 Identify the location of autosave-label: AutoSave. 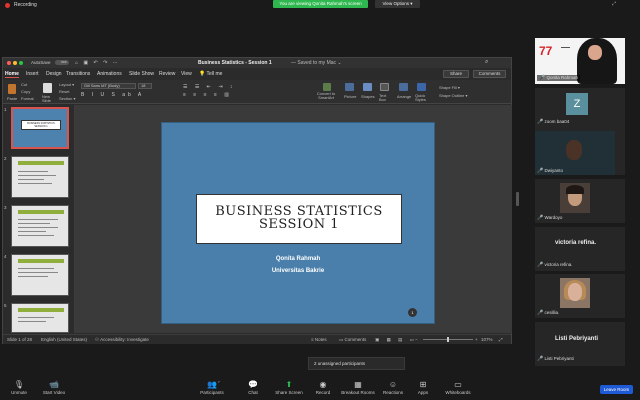
(41, 62).